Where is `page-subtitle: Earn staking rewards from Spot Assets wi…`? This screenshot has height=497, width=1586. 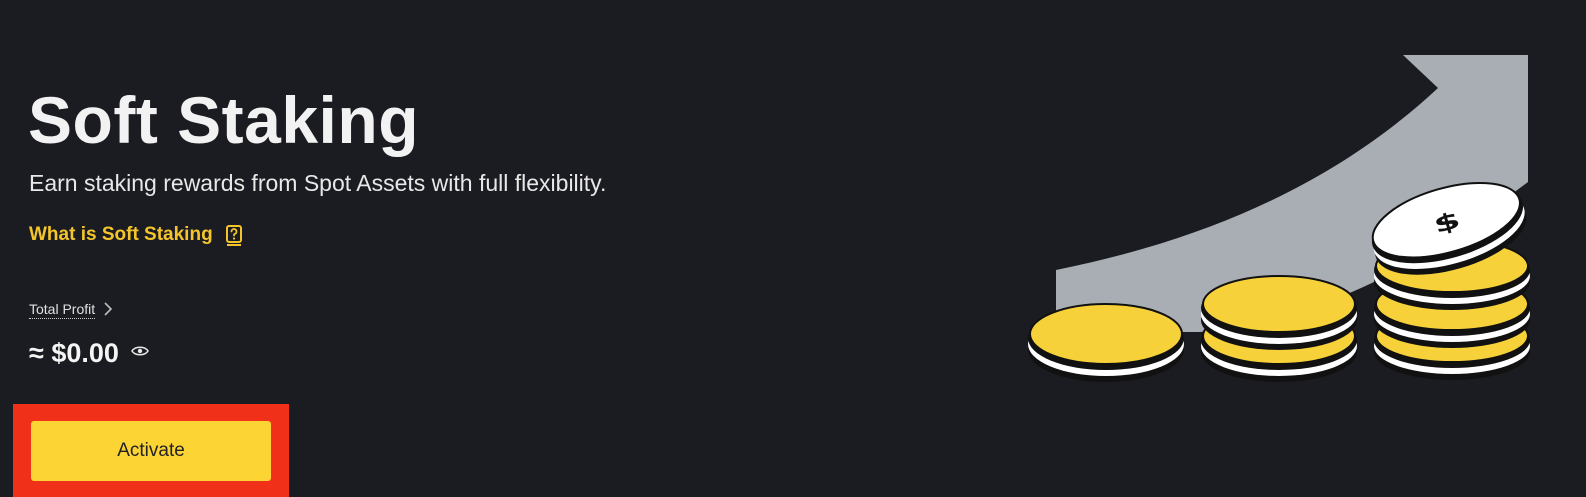
page-subtitle: Earn staking rewards from Spot Assets wi… is located at coordinates (318, 183).